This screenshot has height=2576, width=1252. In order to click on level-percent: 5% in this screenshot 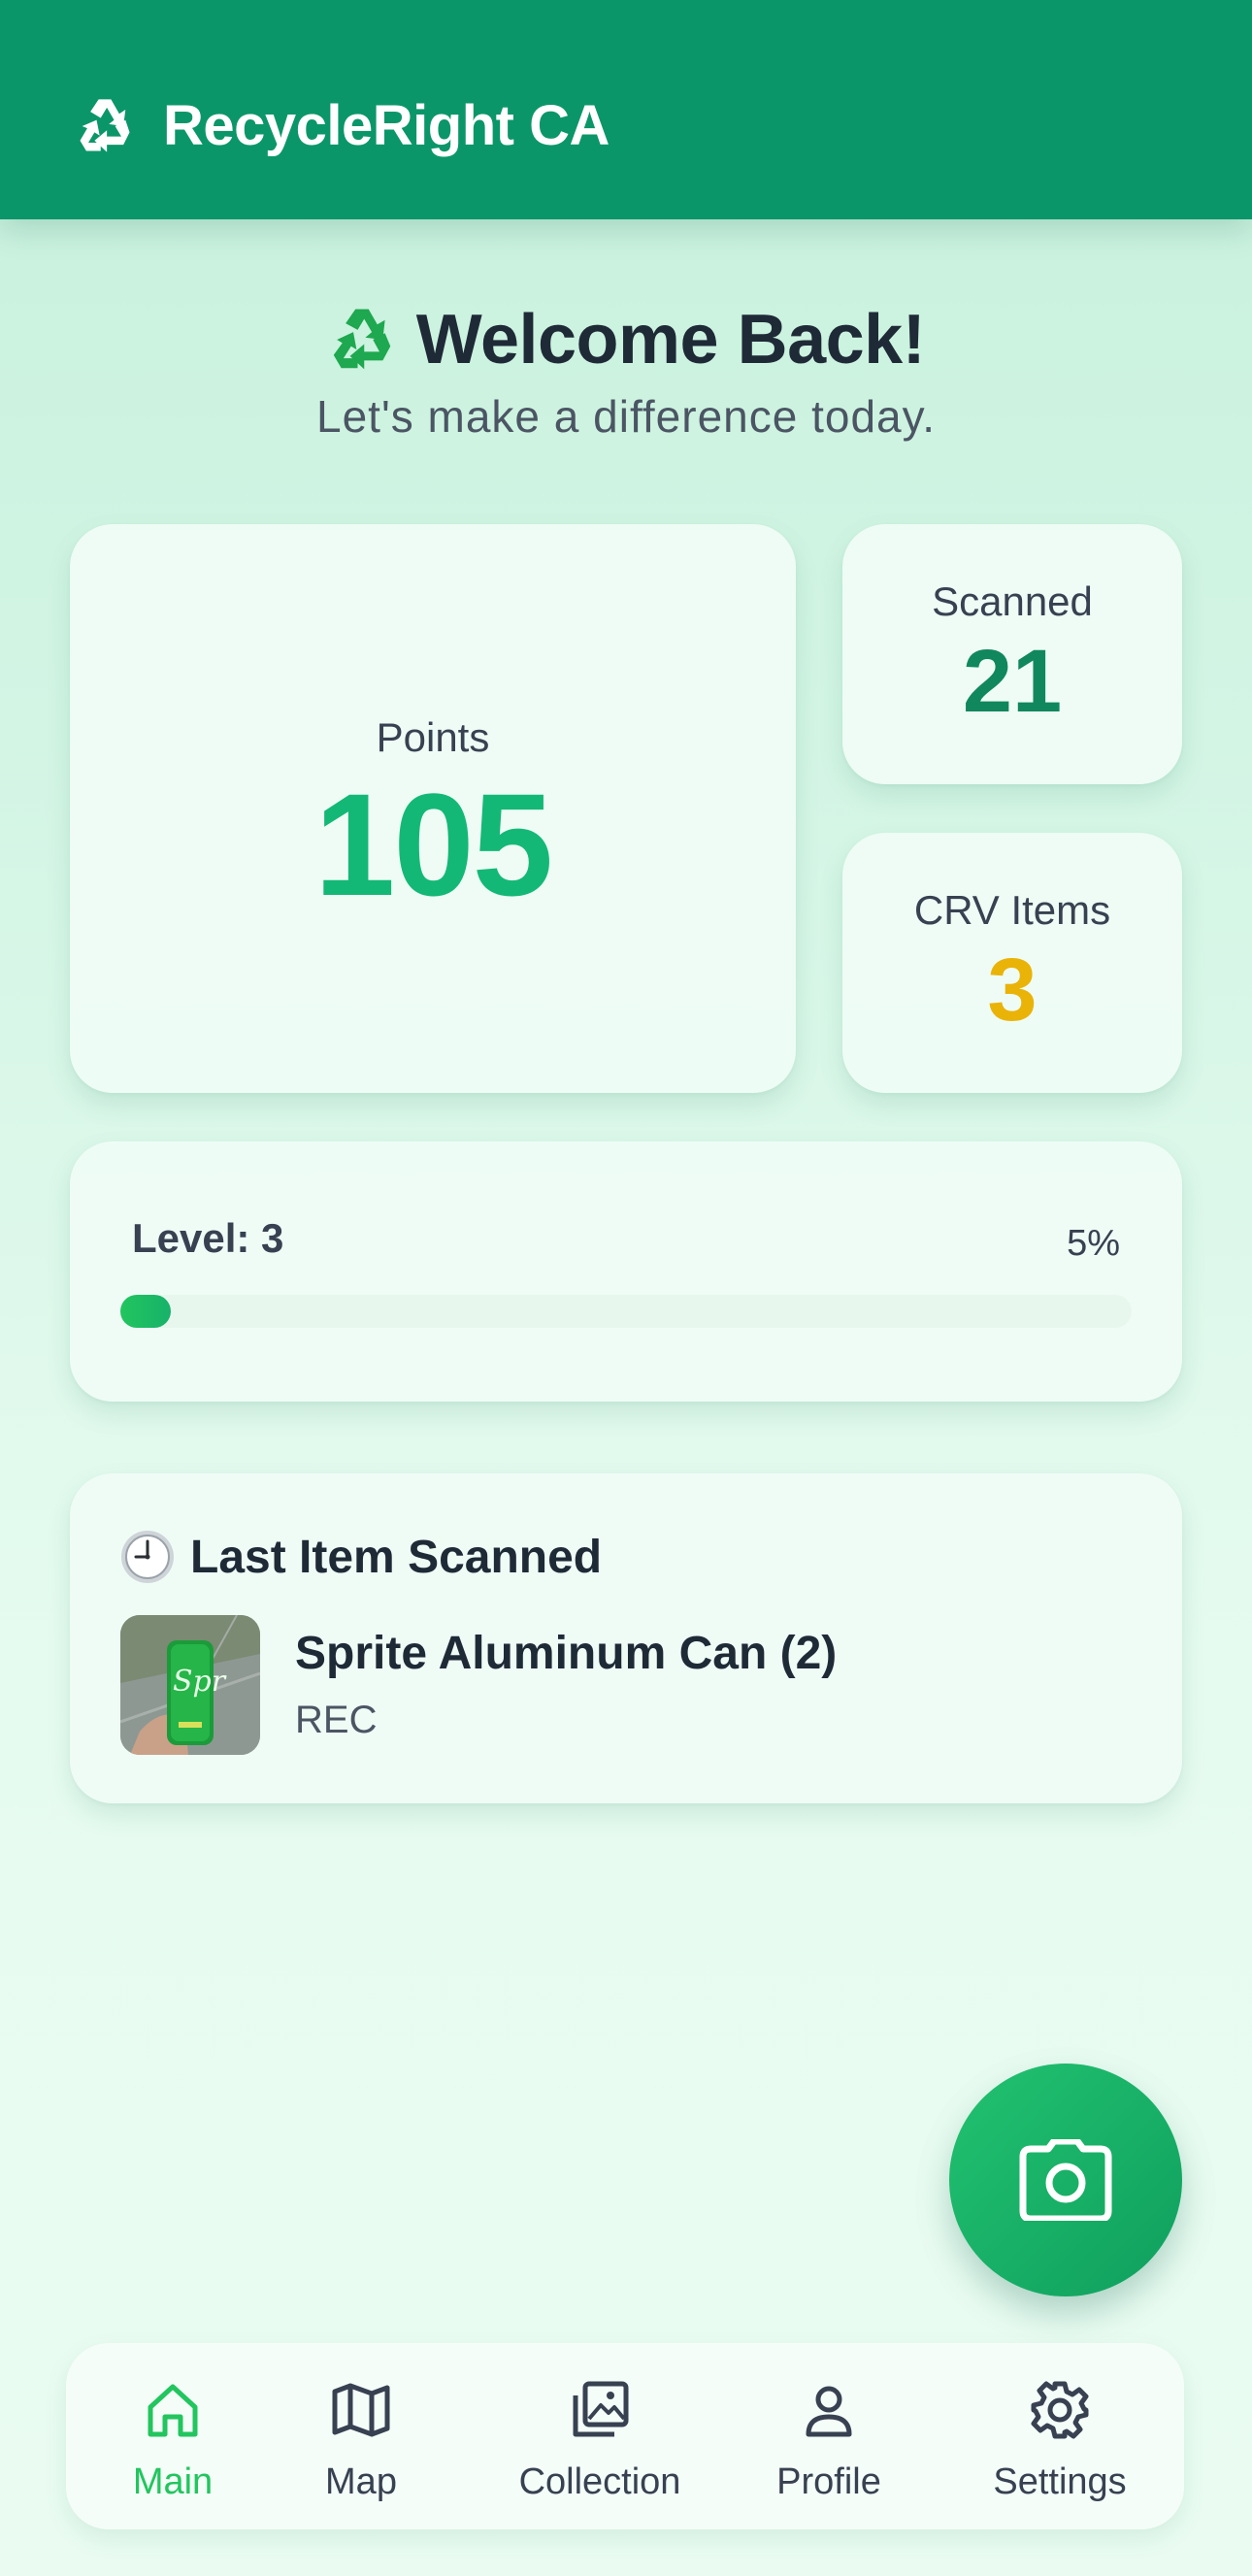, I will do `click(1093, 1243)`.